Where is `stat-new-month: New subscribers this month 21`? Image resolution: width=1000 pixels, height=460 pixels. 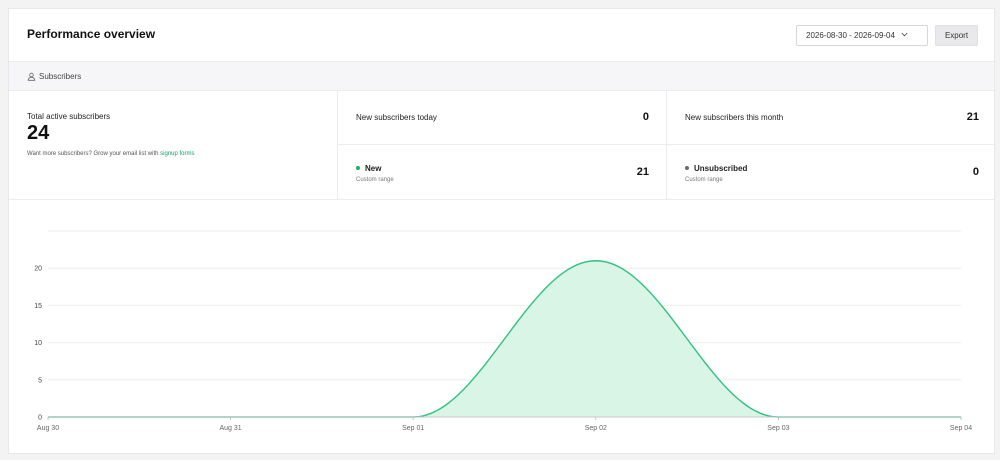 stat-new-month: New subscribers this month 21 is located at coordinates (831, 118).